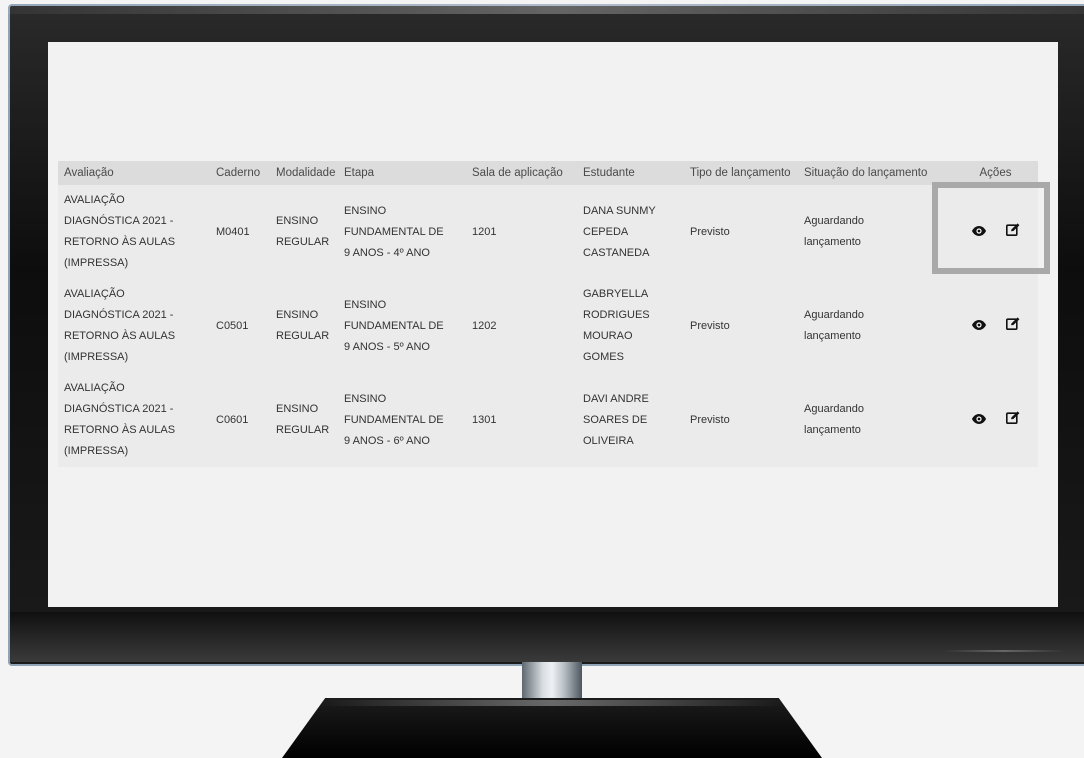 This screenshot has height=758, width=1084. What do you see at coordinates (606, 231) in the screenshot?
I see `cell-estudante-line: CEPEDA` at bounding box center [606, 231].